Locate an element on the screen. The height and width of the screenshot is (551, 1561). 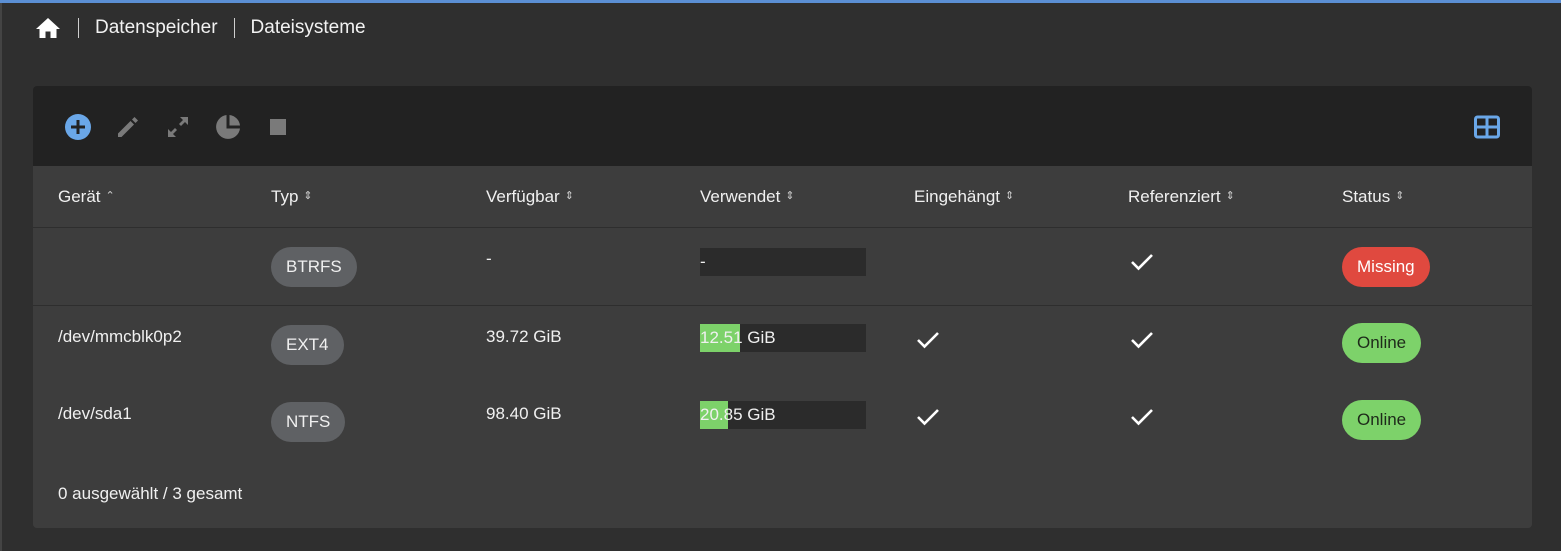
toolbar is located at coordinates (782, 126).